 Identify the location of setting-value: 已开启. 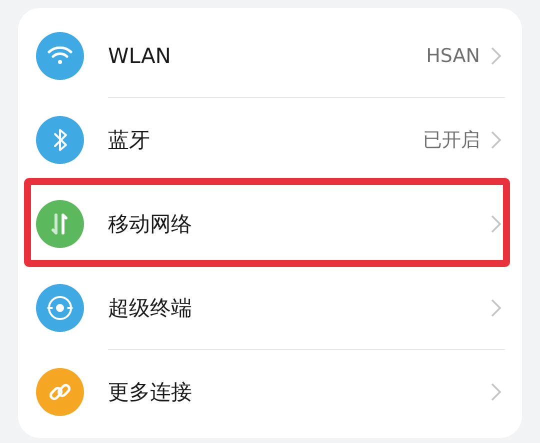
(451, 140).